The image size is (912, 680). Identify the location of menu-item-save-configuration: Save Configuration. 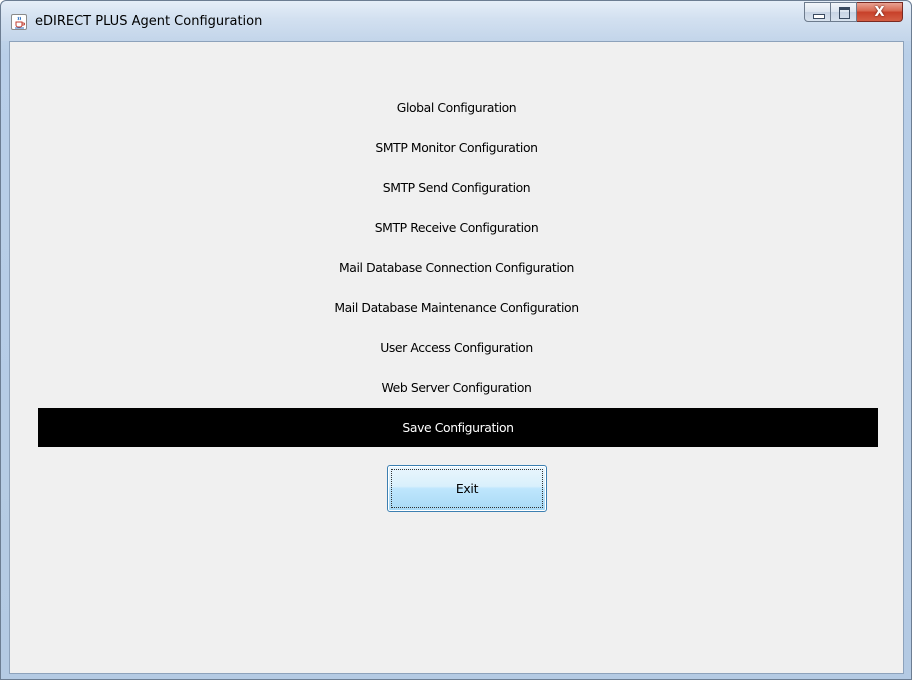
(458, 427).